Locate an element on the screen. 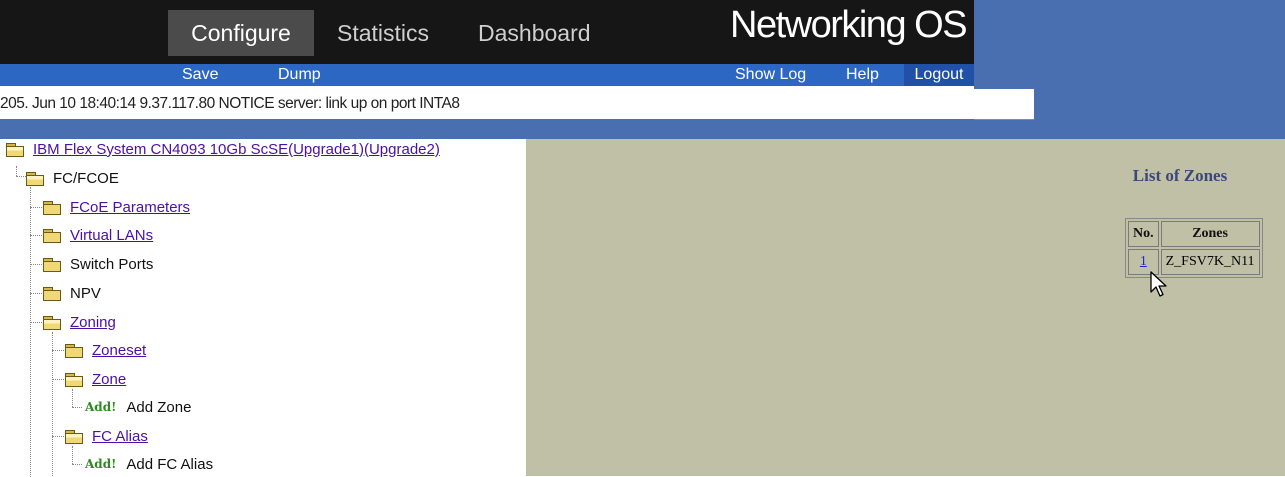  tree-item-zone: Zone is located at coordinates (95, 379).